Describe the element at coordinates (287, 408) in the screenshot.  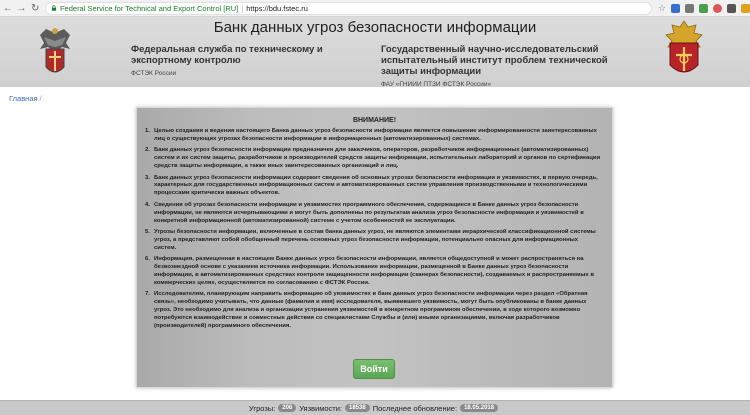
I see `threats-count-badge: 206` at that location.